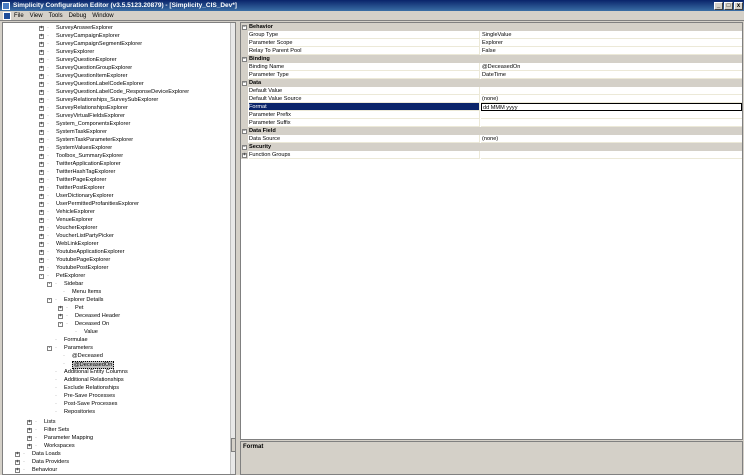 The height and width of the screenshot is (475, 744). I want to click on property-name: Function Groups, so click(364, 155).